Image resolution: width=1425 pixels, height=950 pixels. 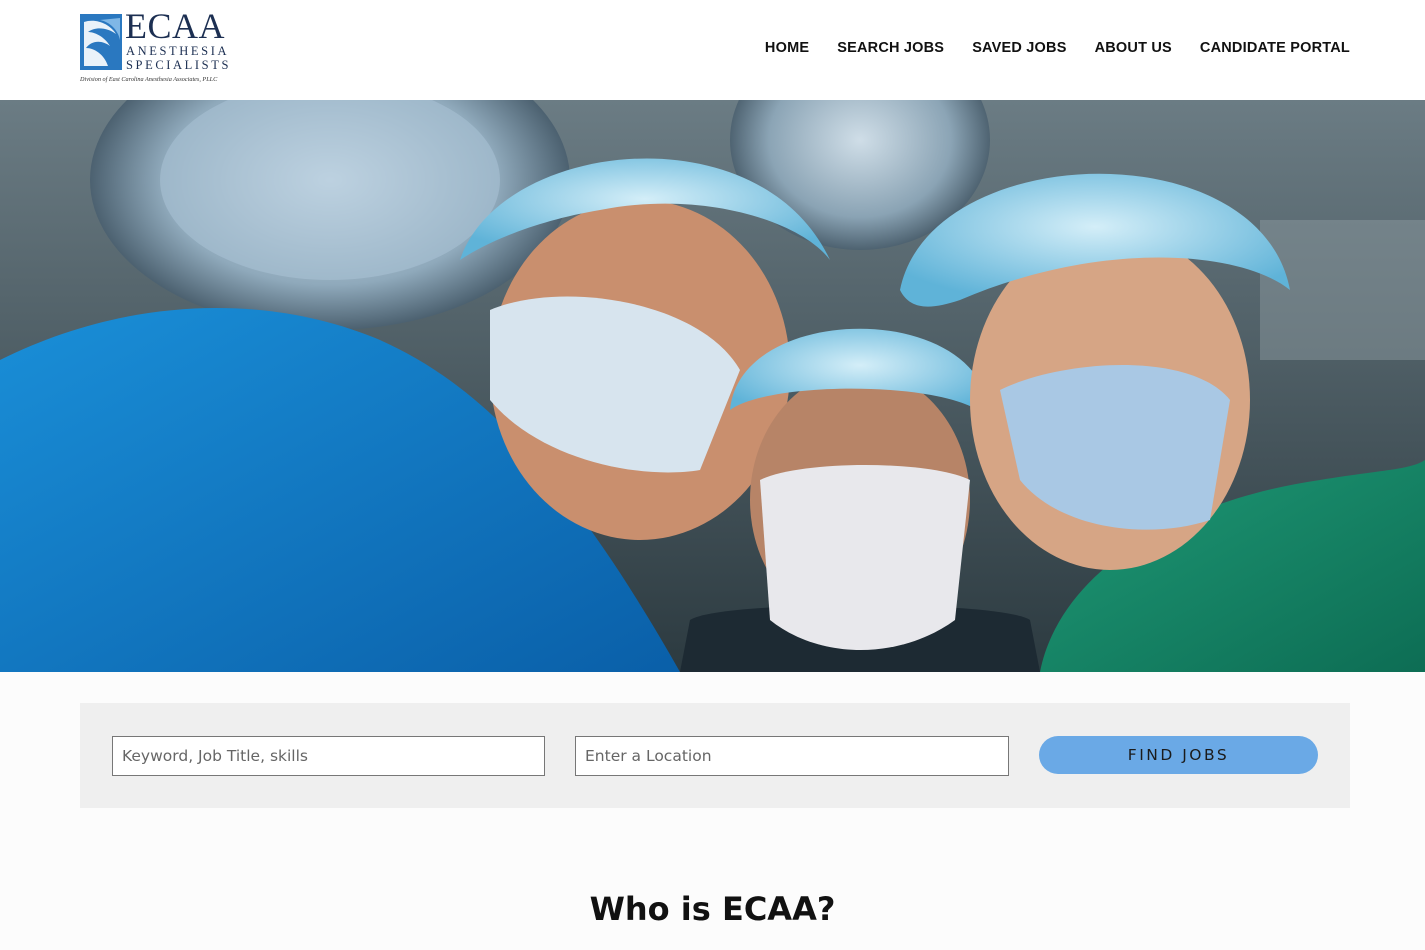 What do you see at coordinates (712, 909) in the screenshot?
I see `who-is-ecaa-heading: Who is ECAA?` at bounding box center [712, 909].